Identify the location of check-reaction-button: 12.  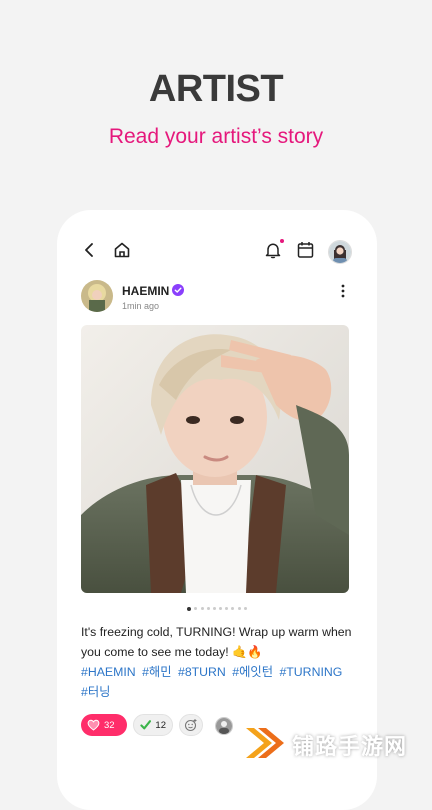
(153, 725).